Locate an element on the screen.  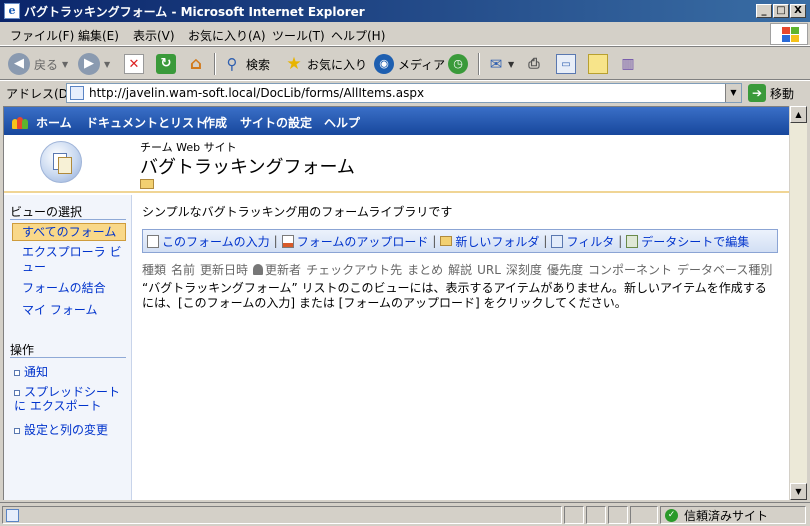
view-all-forms: すべてのフォーム is located at coordinates (69, 232).